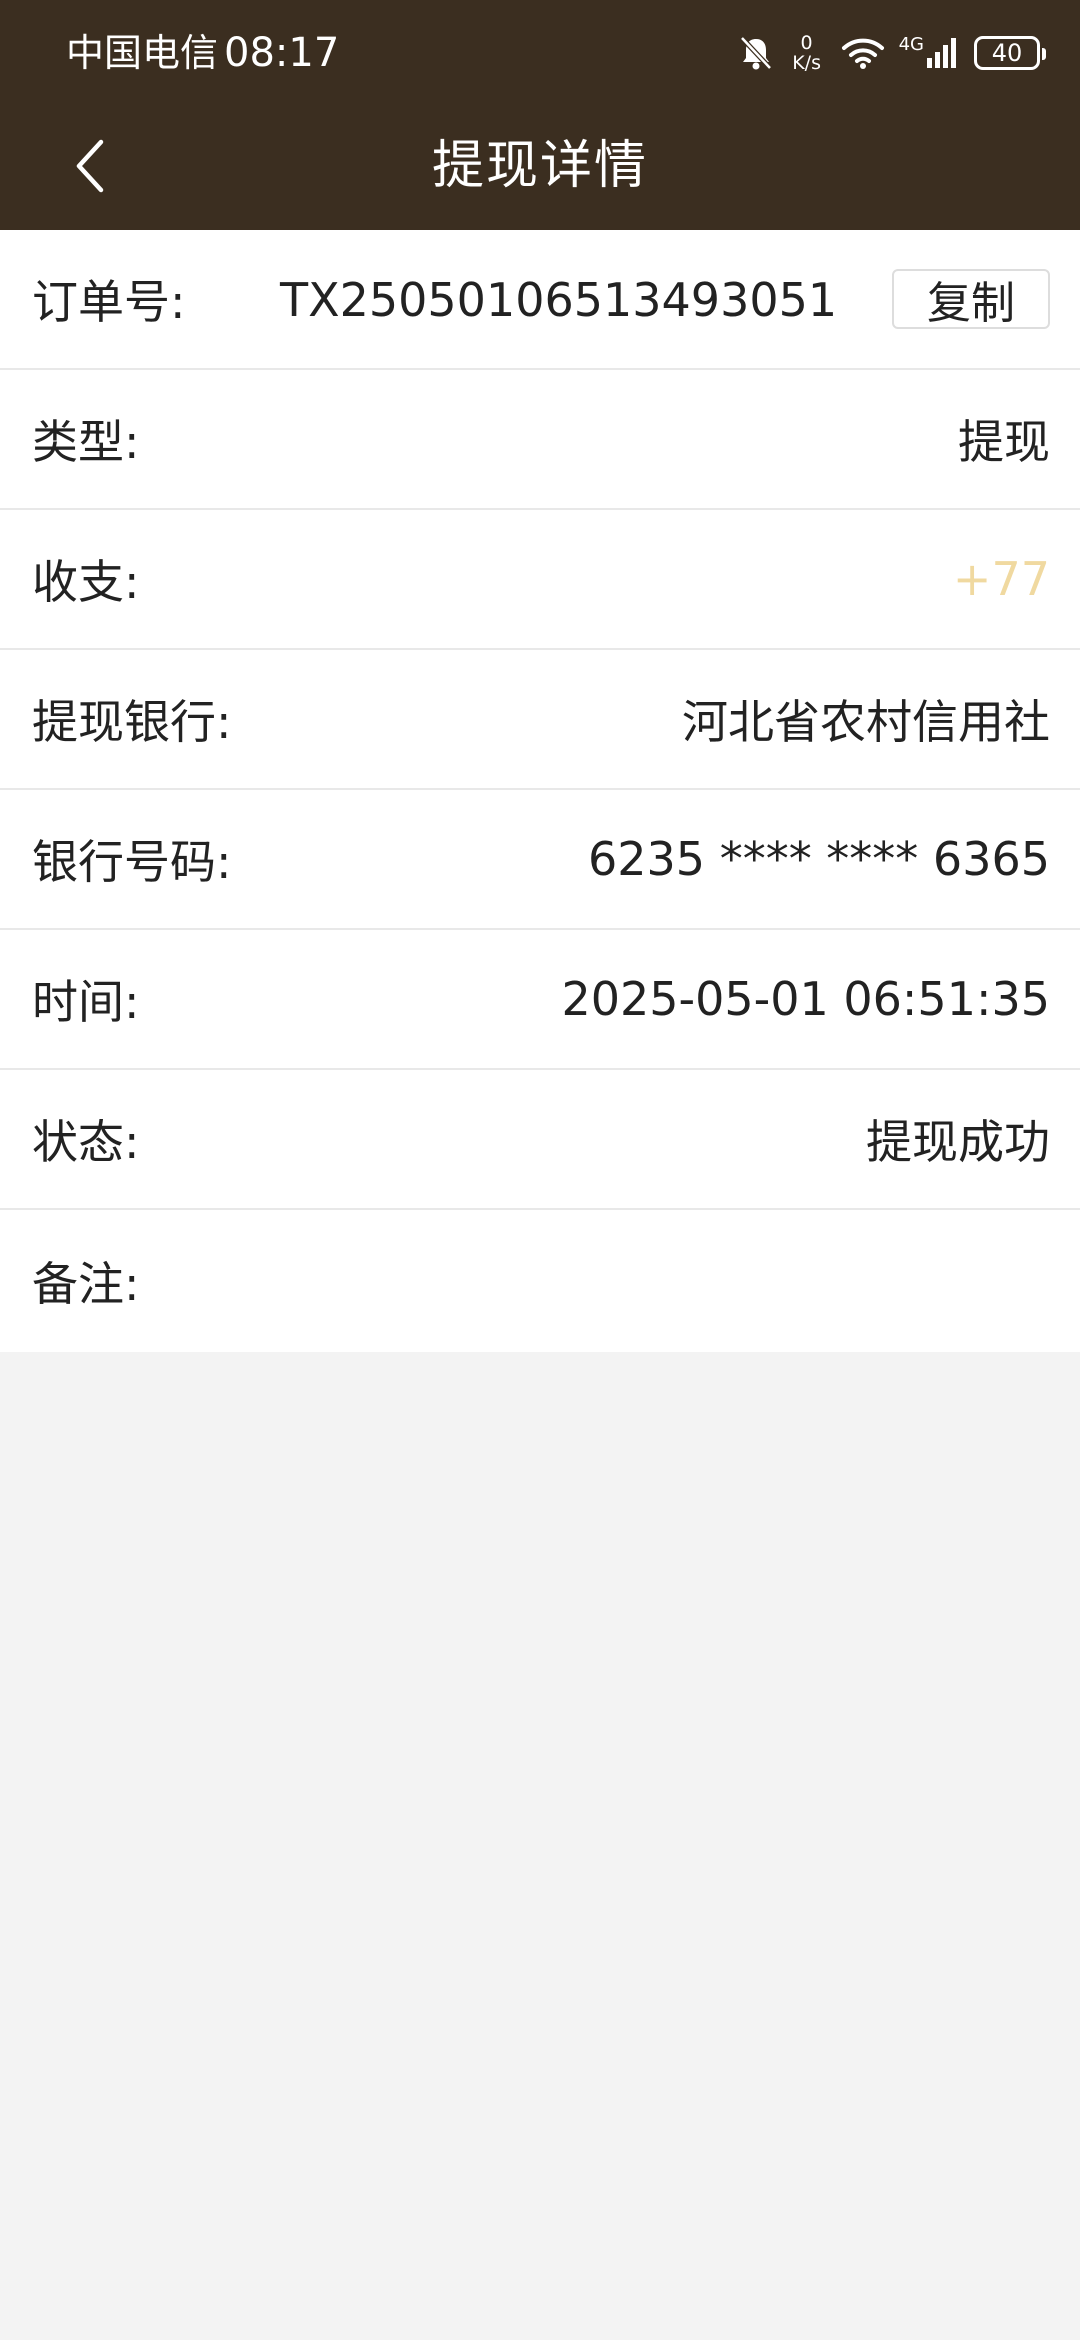 The image size is (1080, 2340). What do you see at coordinates (1007, 53) in the screenshot?
I see `battery-level: 40` at bounding box center [1007, 53].